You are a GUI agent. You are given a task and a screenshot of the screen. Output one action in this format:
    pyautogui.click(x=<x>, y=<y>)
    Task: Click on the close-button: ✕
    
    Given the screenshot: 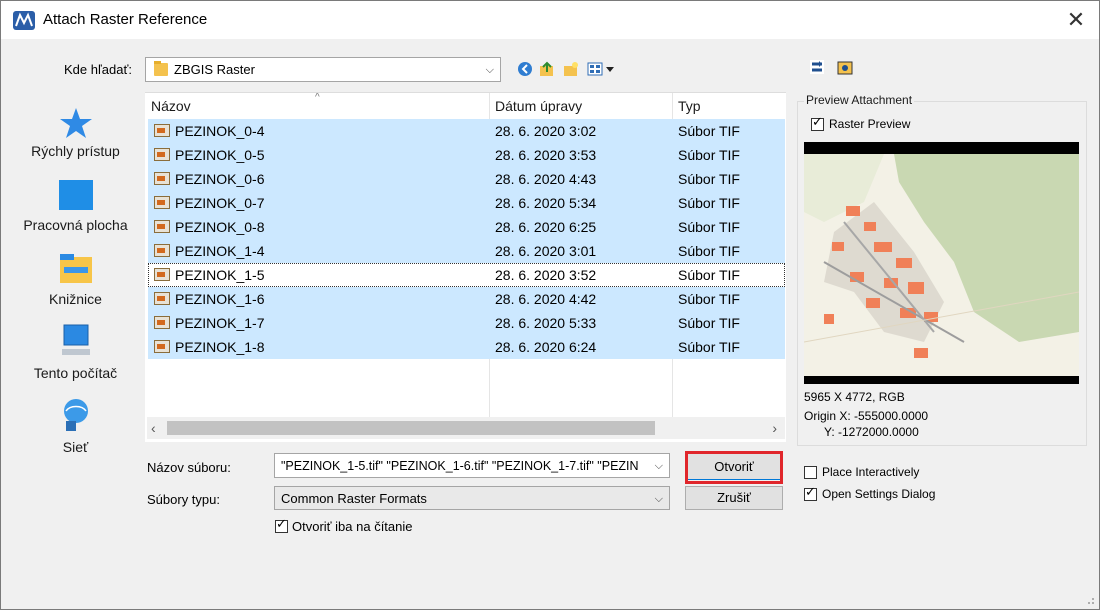 What is the action you would take?
    pyautogui.click(x=1076, y=20)
    